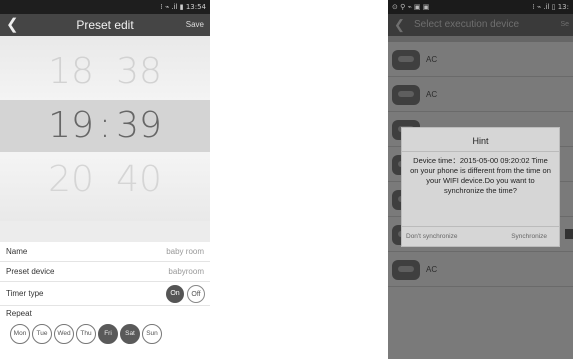 The height and width of the screenshot is (359, 573). Describe the element at coordinates (175, 294) in the screenshot. I see `timer-on-button: On` at that location.